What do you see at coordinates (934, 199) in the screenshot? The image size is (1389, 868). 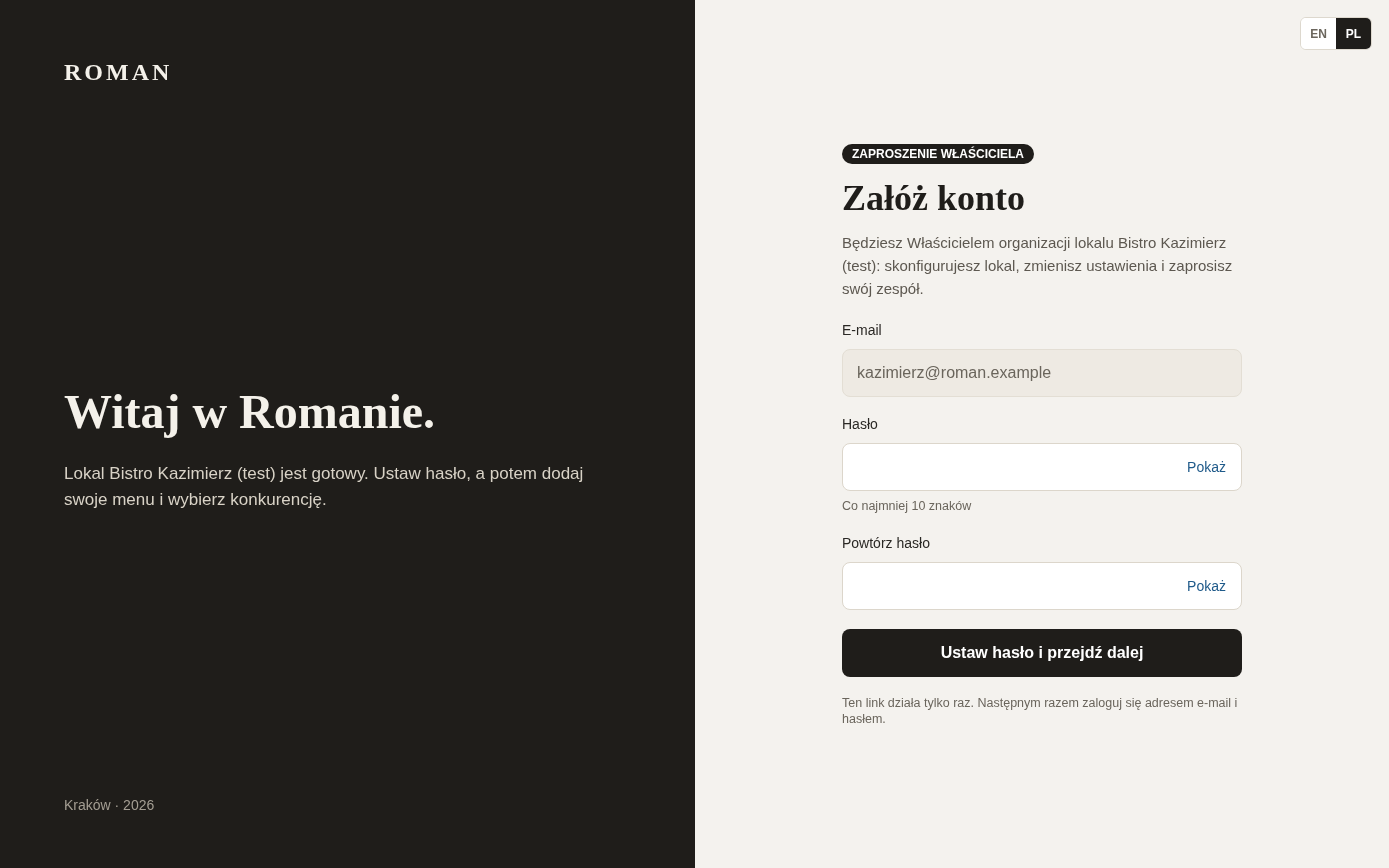 I see `form-title: Załóż konto` at bounding box center [934, 199].